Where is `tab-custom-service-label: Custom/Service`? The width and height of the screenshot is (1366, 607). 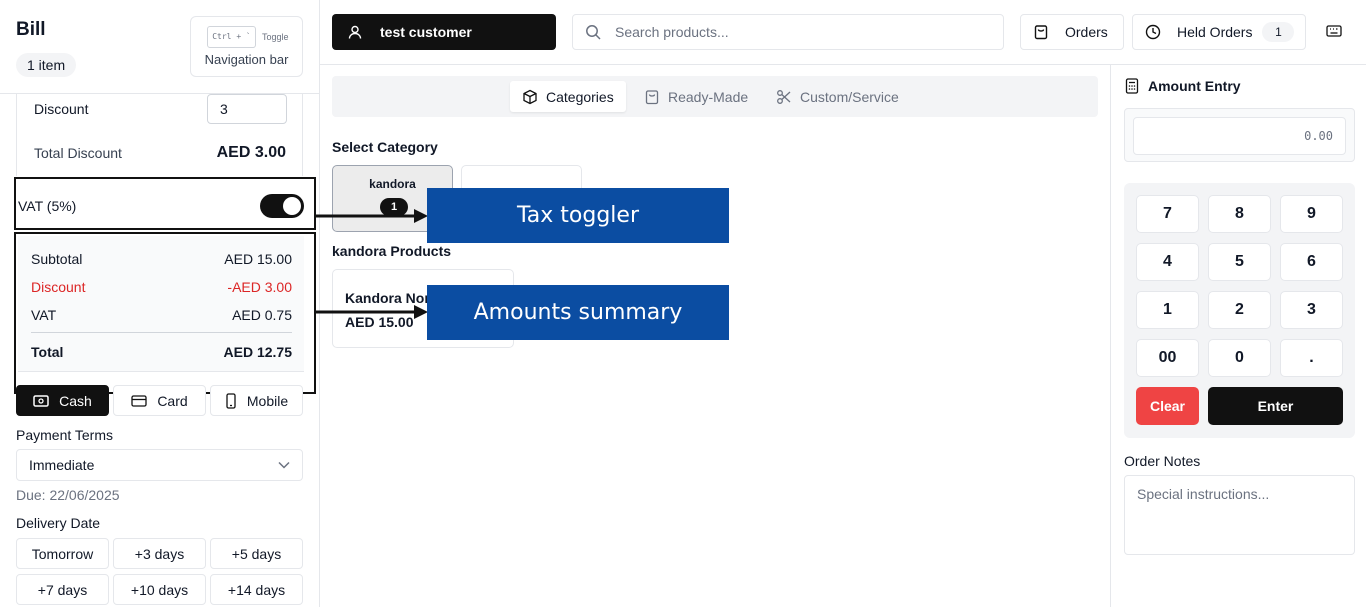
tab-custom-service-label: Custom/Service is located at coordinates (849, 96).